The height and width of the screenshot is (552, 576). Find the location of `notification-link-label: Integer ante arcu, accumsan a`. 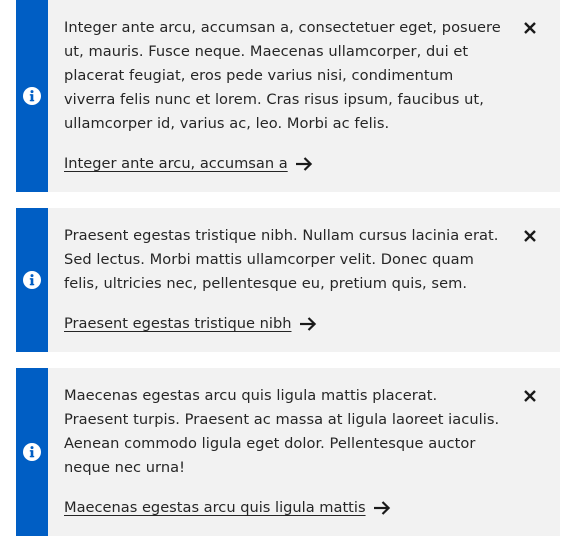

notification-link-label: Integer ante arcu, accumsan a is located at coordinates (176, 163).